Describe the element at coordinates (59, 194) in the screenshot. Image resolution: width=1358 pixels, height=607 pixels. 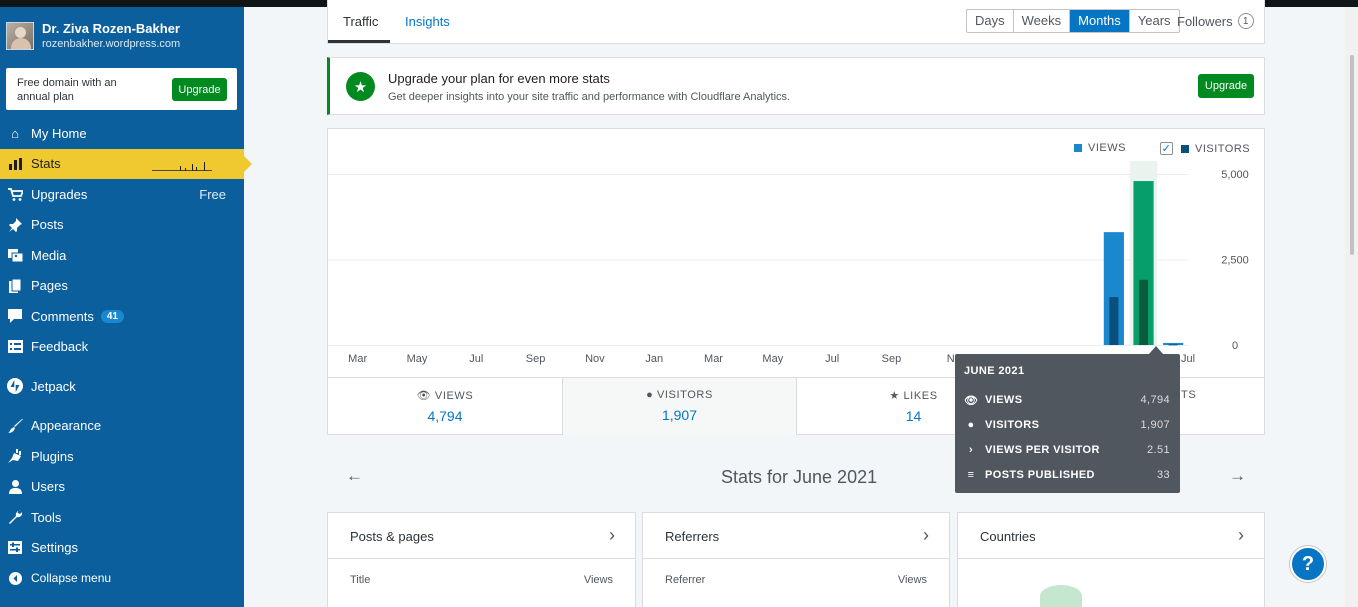
I see `sidebar-item-label: Upgrades` at that location.